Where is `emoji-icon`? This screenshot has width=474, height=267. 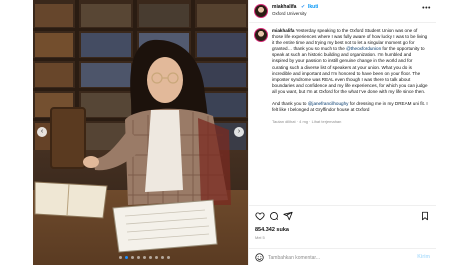 emoji-icon is located at coordinates (259, 257).